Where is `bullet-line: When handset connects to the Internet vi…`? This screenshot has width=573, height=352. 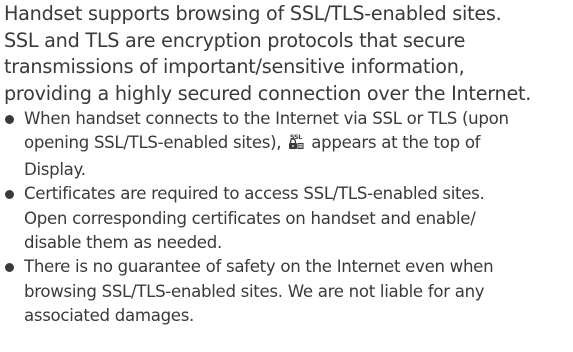
bullet-line: When handset connects to the Internet vi… is located at coordinates (266, 118).